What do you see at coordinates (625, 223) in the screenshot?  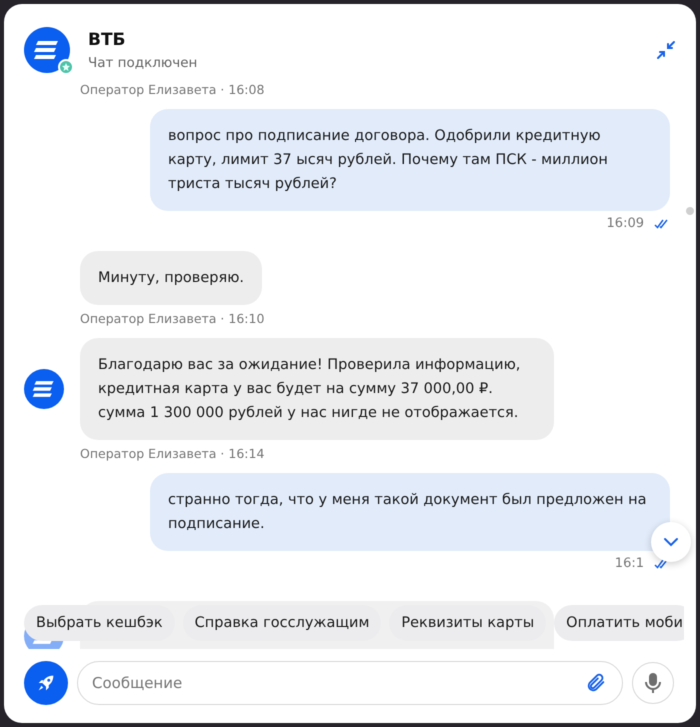 I see `message-time: 16:09` at bounding box center [625, 223].